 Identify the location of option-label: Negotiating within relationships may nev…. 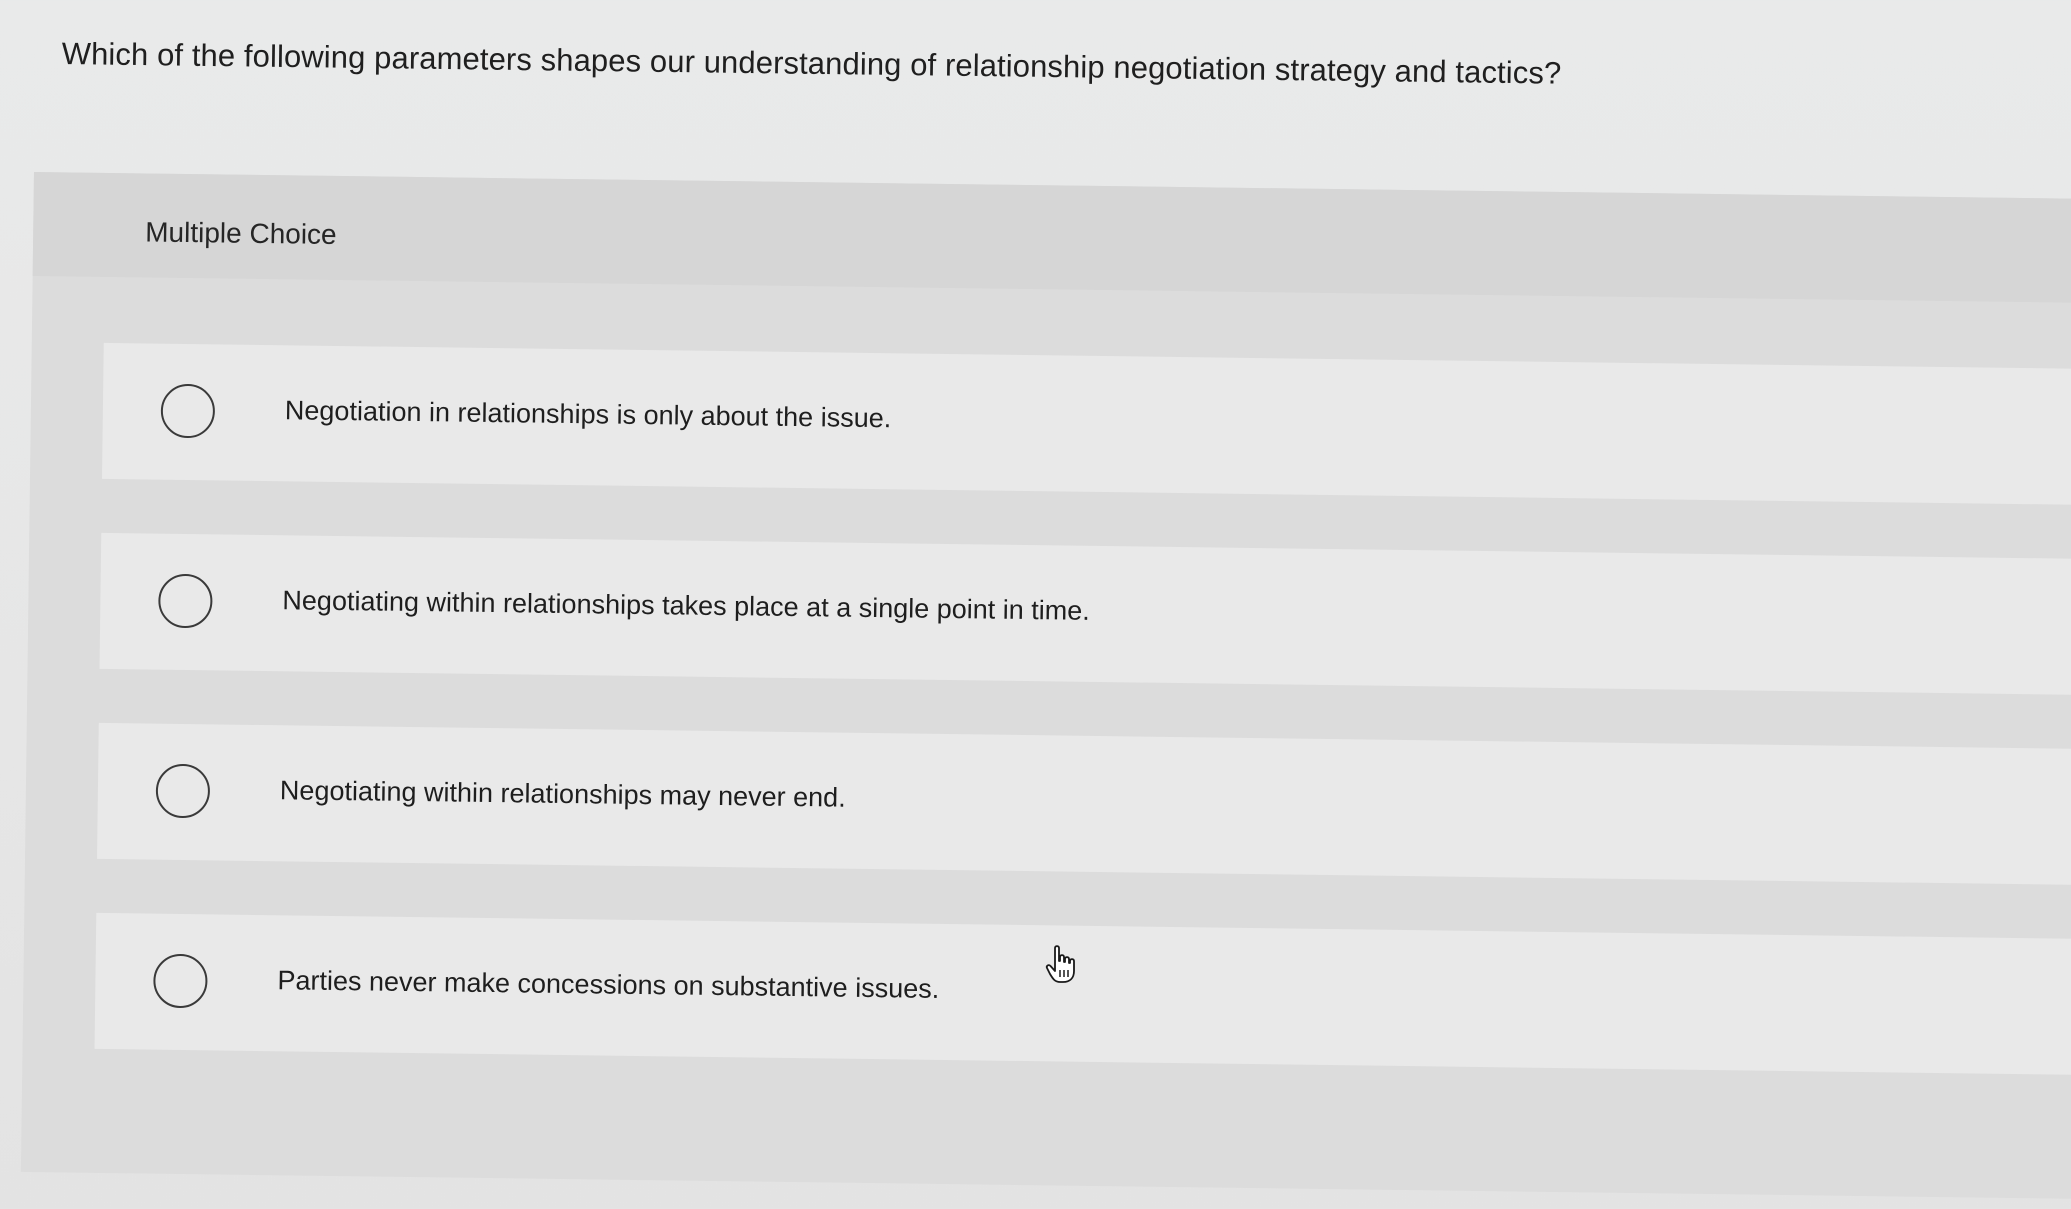
(562, 794).